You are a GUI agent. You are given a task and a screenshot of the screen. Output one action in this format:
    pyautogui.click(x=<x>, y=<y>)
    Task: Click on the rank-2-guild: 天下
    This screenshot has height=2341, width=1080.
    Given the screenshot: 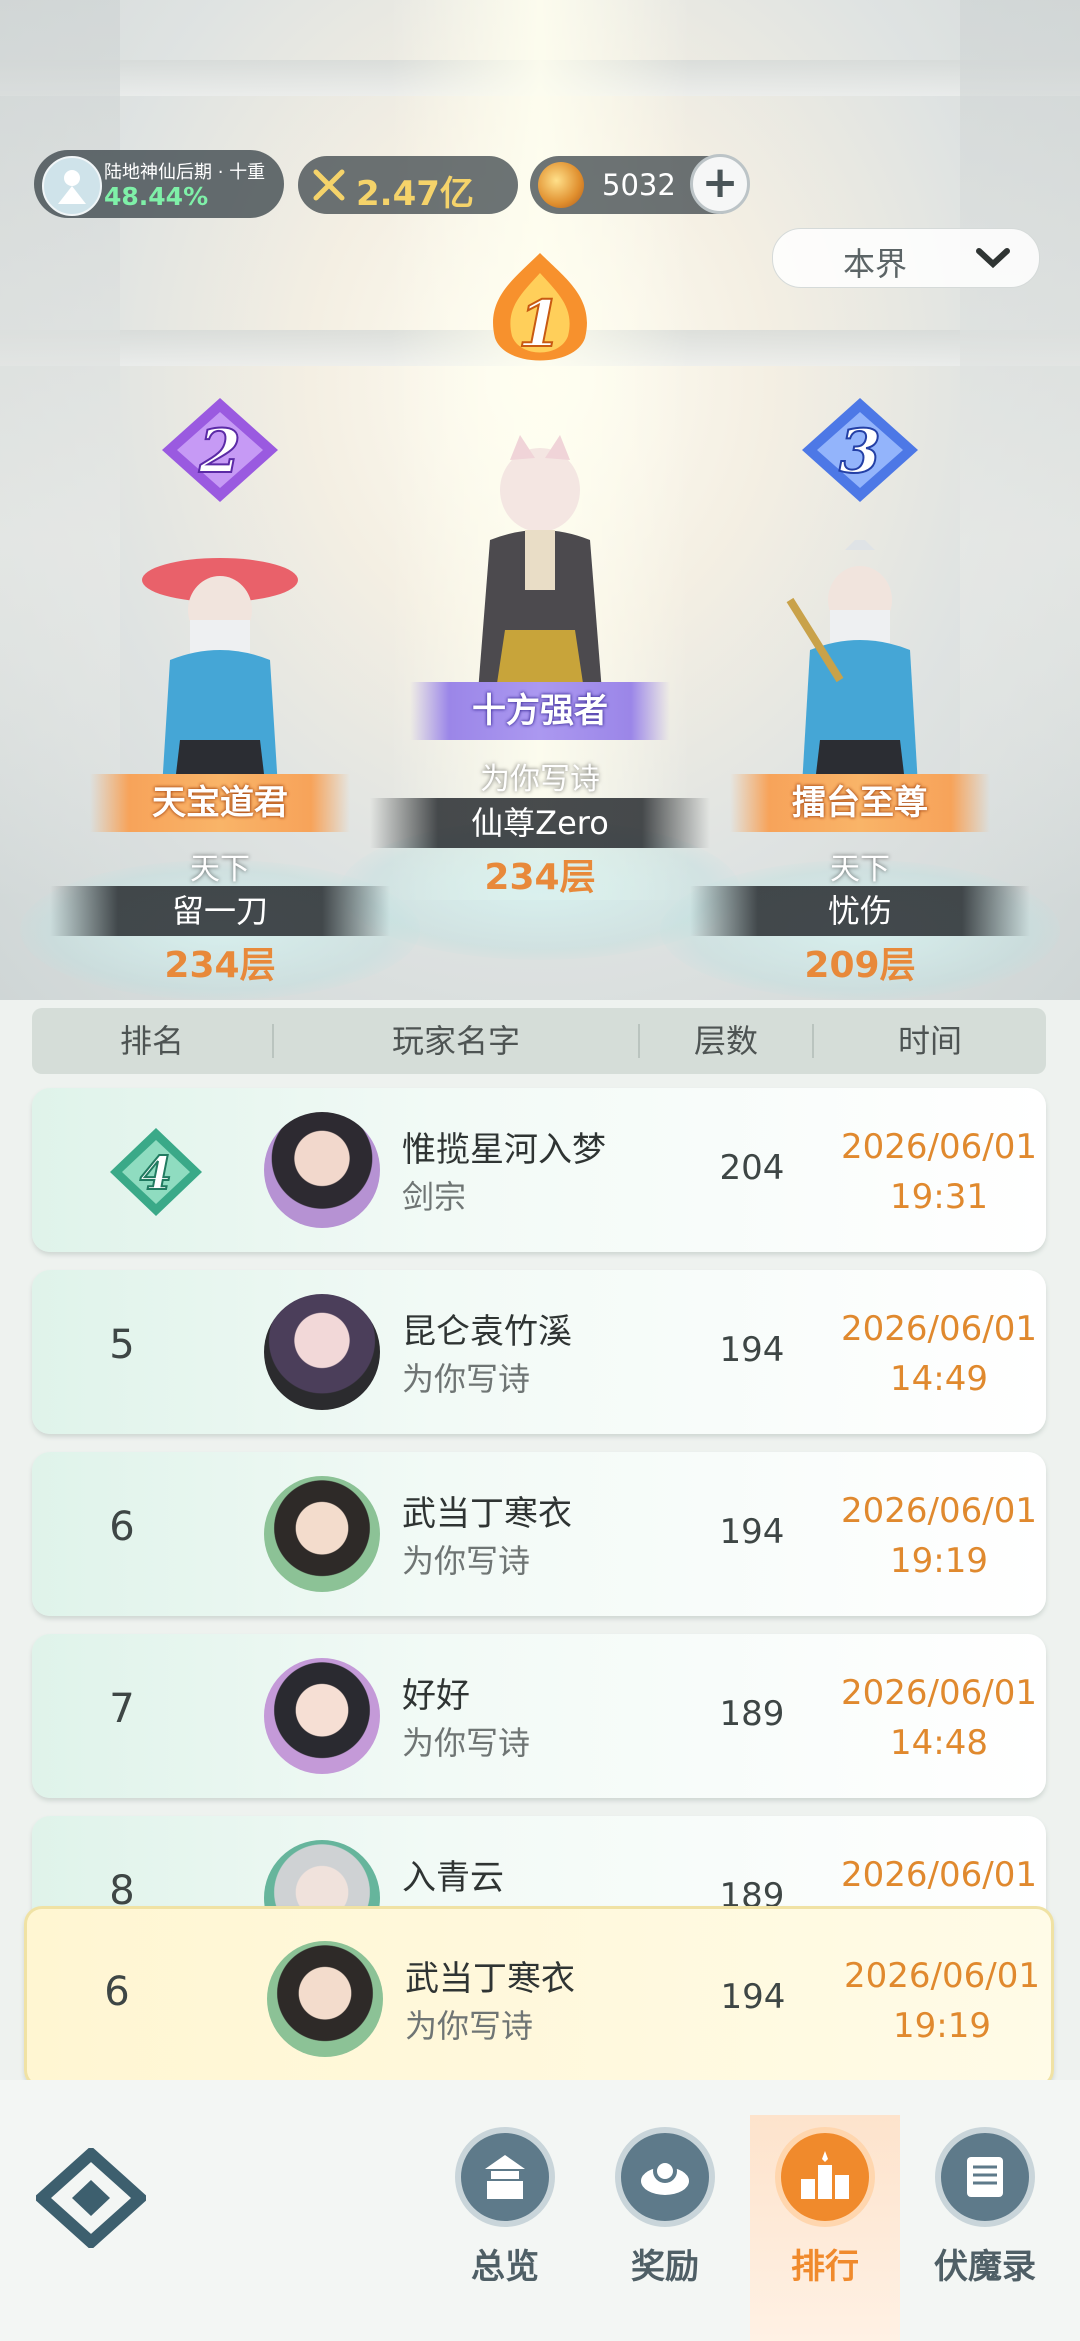 What is the action you would take?
    pyautogui.click(x=220, y=869)
    